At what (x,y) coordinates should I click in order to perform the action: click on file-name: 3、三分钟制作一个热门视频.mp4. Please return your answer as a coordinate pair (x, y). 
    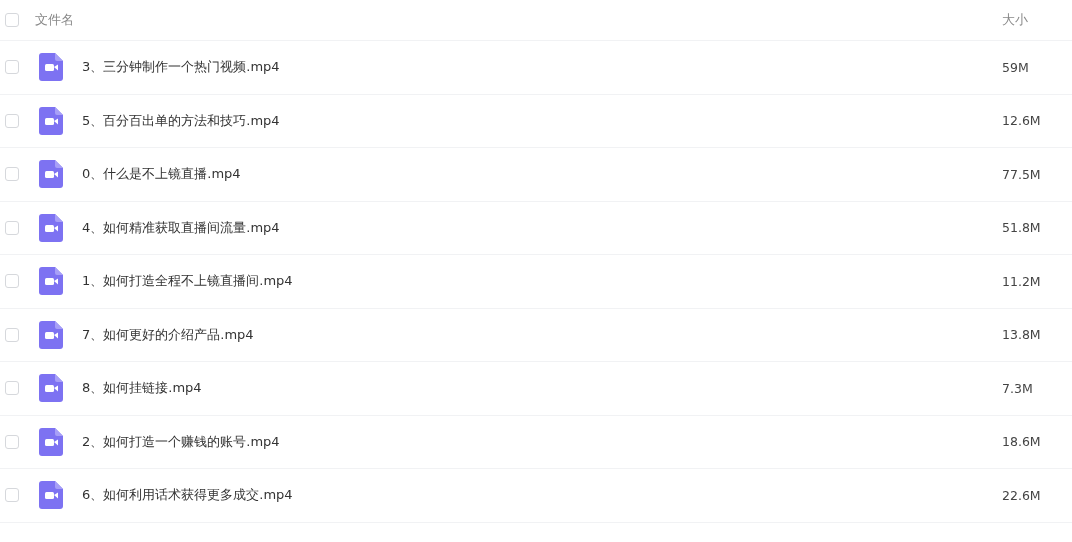
    Looking at the image, I should click on (181, 67).